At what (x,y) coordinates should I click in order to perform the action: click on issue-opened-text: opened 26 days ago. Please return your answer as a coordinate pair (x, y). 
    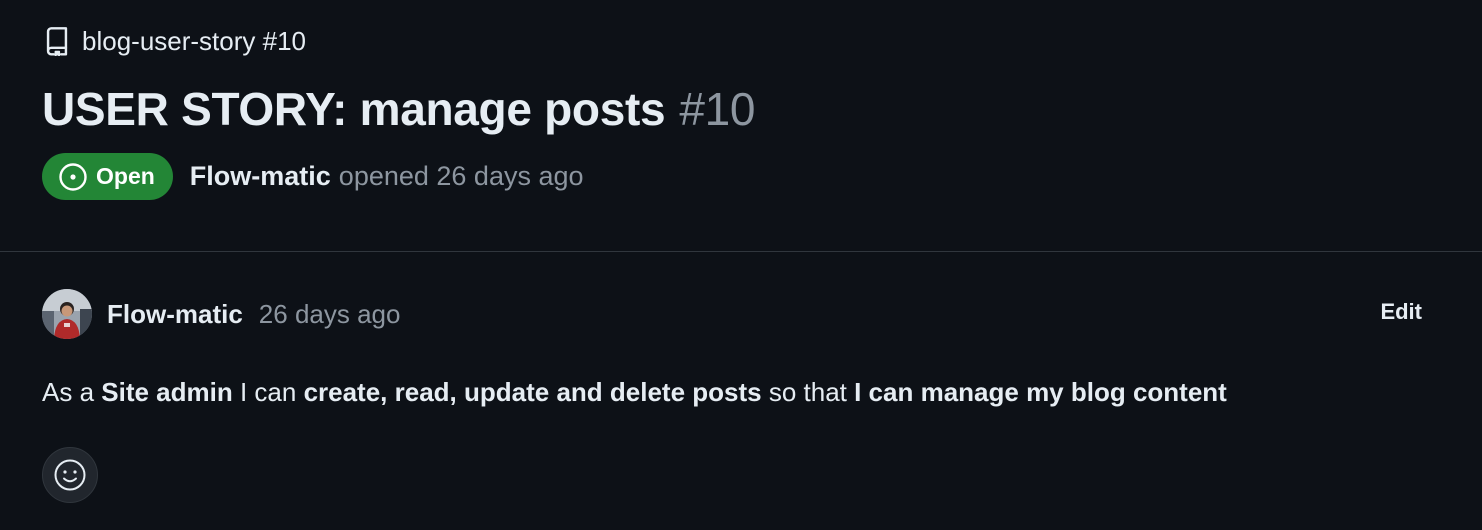
    Looking at the image, I should click on (461, 176).